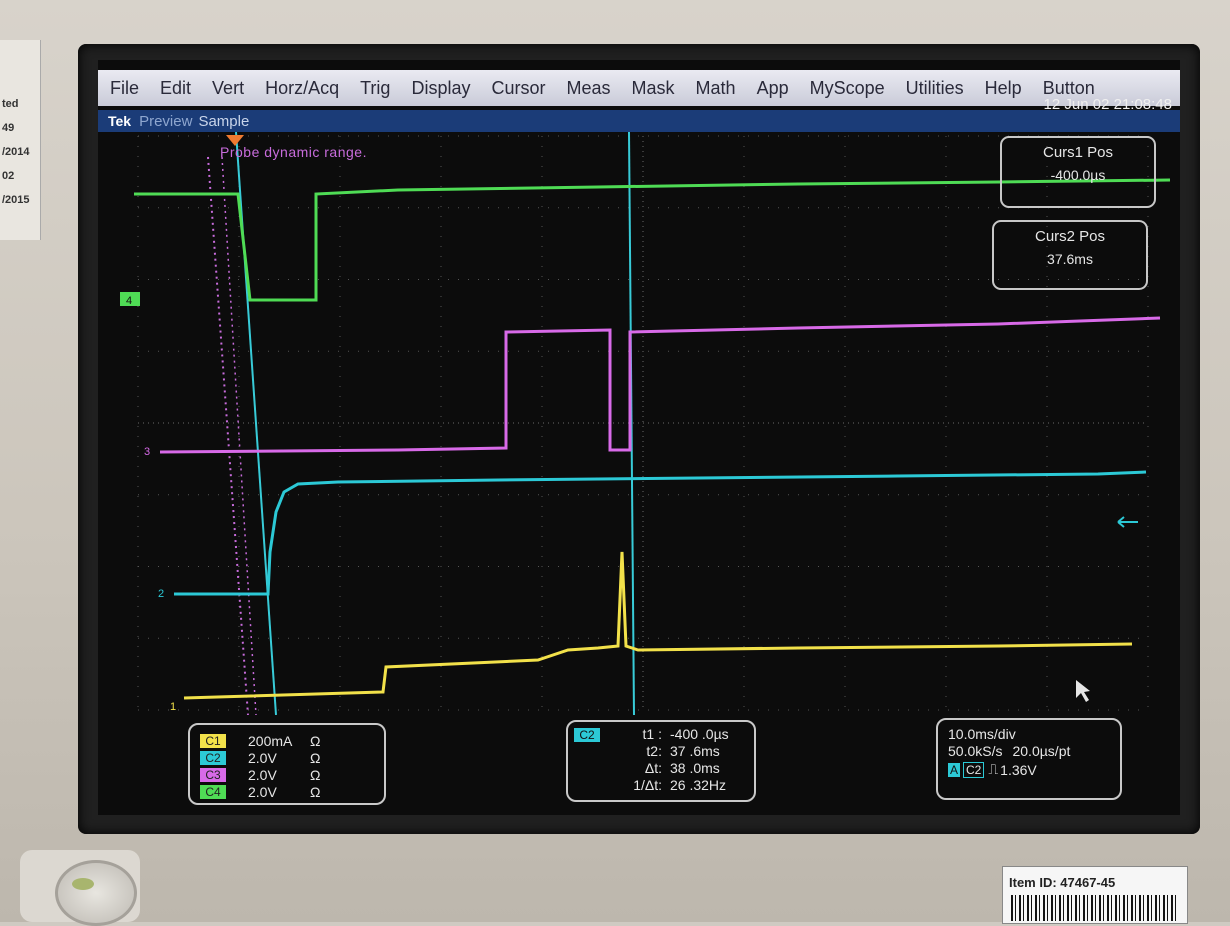 This screenshot has height=926, width=1230. I want to click on cursor1-value: -400.0µs, so click(1078, 175).